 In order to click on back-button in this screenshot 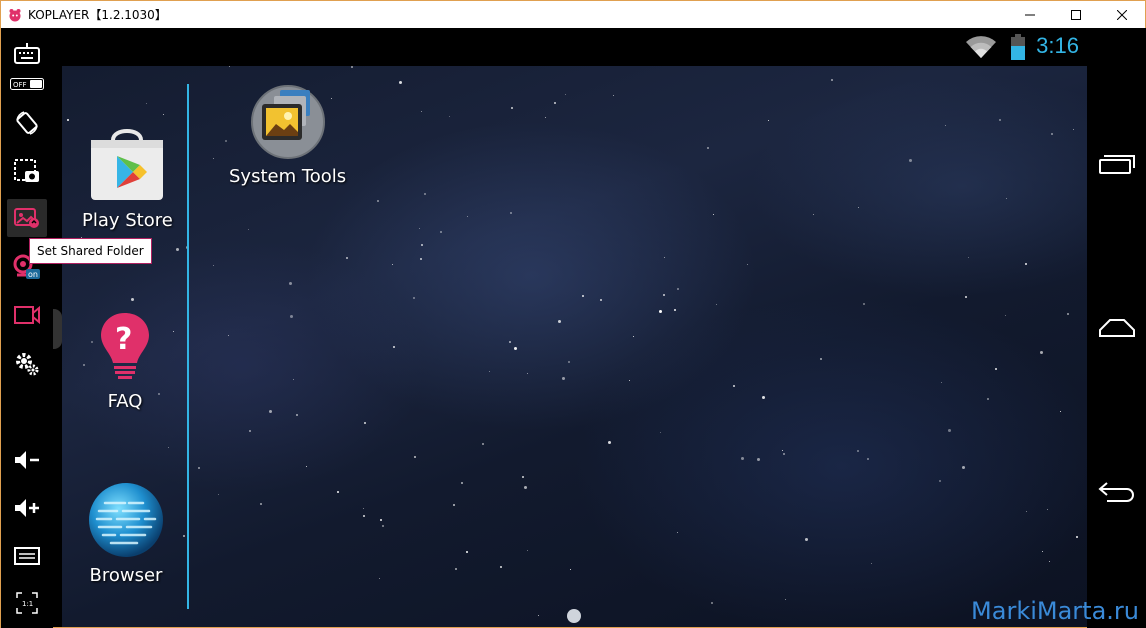, I will do `click(1117, 491)`.